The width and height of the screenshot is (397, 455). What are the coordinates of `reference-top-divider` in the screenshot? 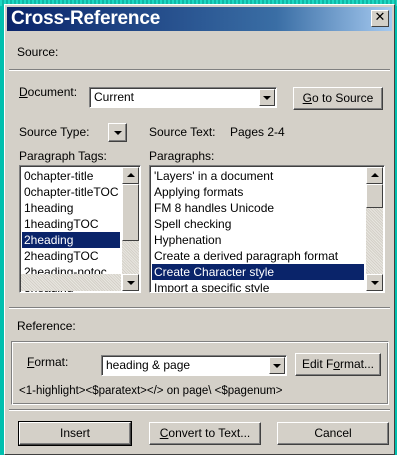 It's located at (199, 308).